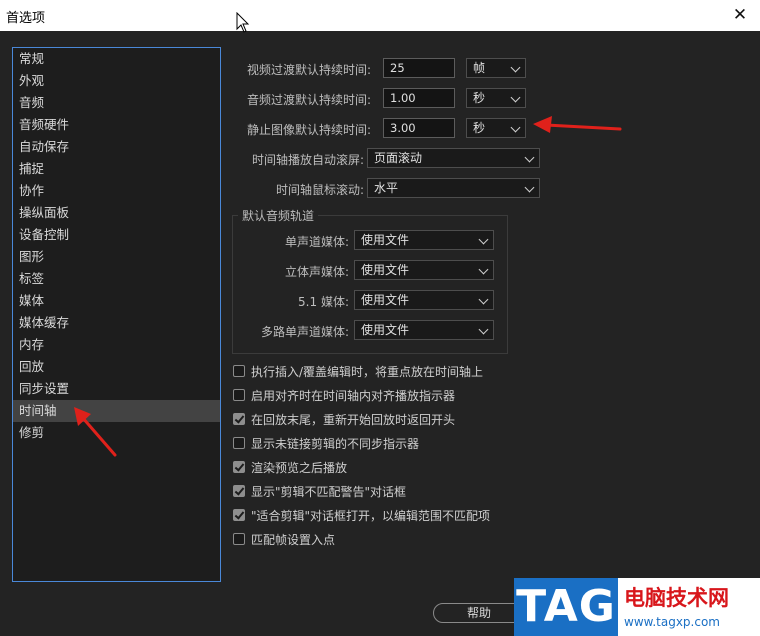 This screenshot has height=636, width=760. I want to click on audio-transition-input: 1.00, so click(419, 98).